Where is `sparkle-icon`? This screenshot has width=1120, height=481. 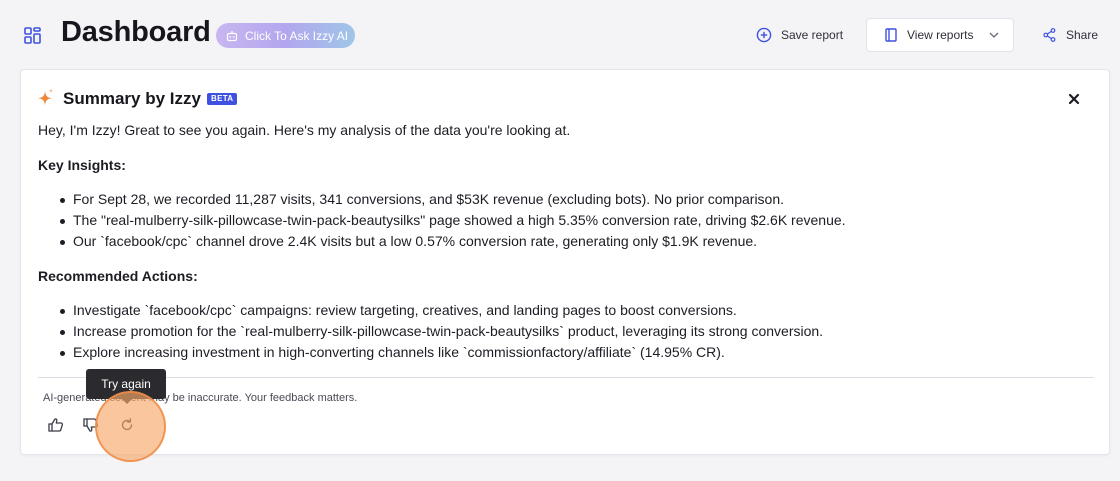
sparkle-icon is located at coordinates (46, 97).